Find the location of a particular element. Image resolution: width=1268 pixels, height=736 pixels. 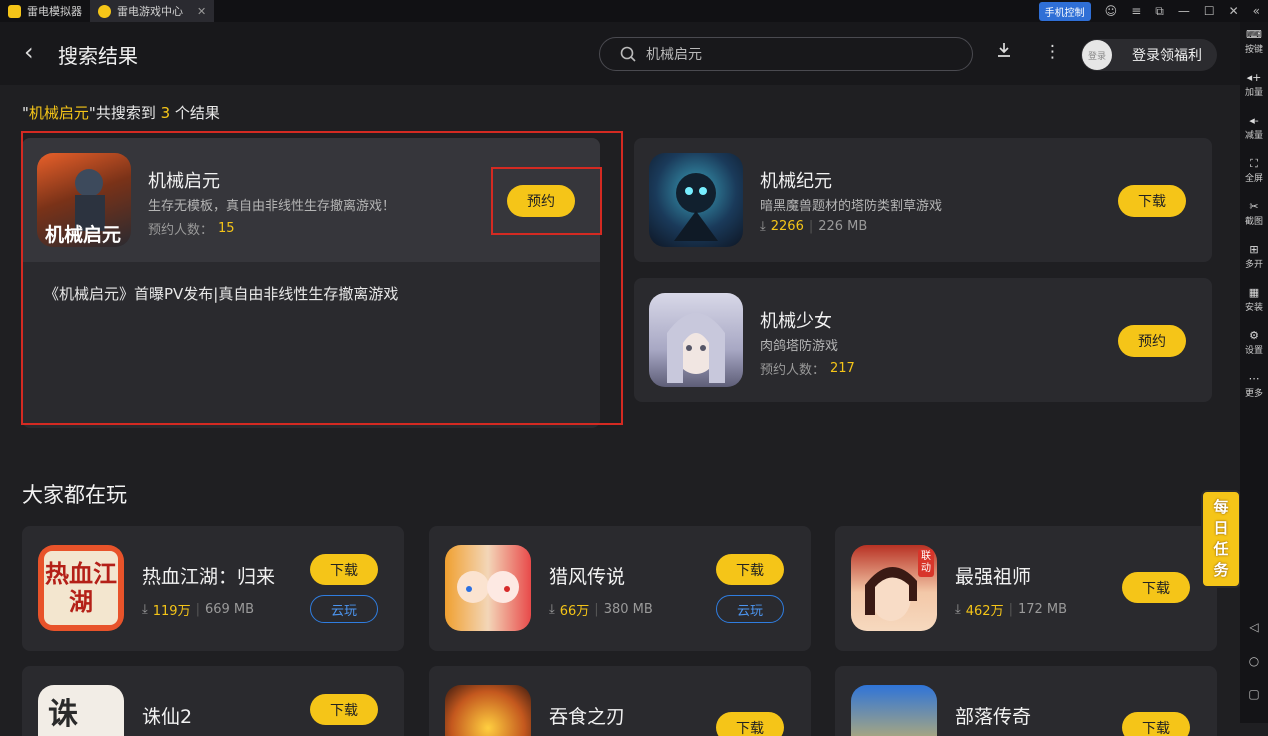

sidebar-item-more: ⋯ 更多 is located at coordinates (1254, 385).